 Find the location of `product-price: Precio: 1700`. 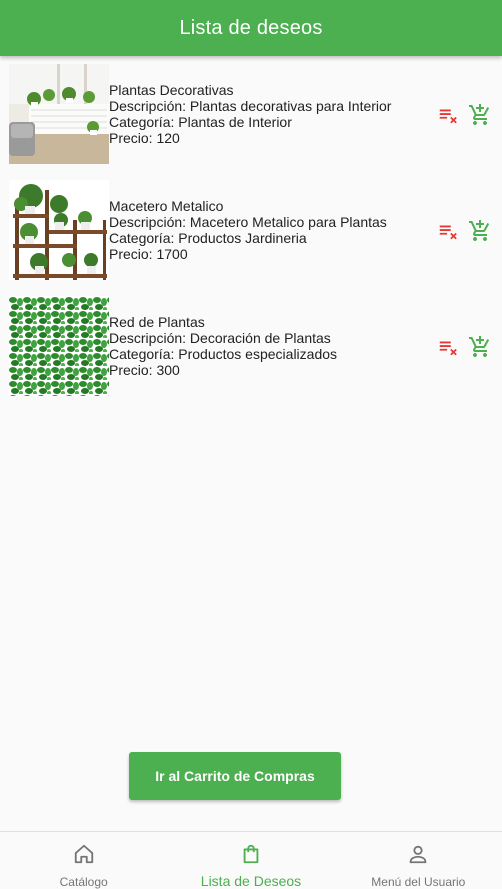

product-price: Precio: 1700 is located at coordinates (148, 254).